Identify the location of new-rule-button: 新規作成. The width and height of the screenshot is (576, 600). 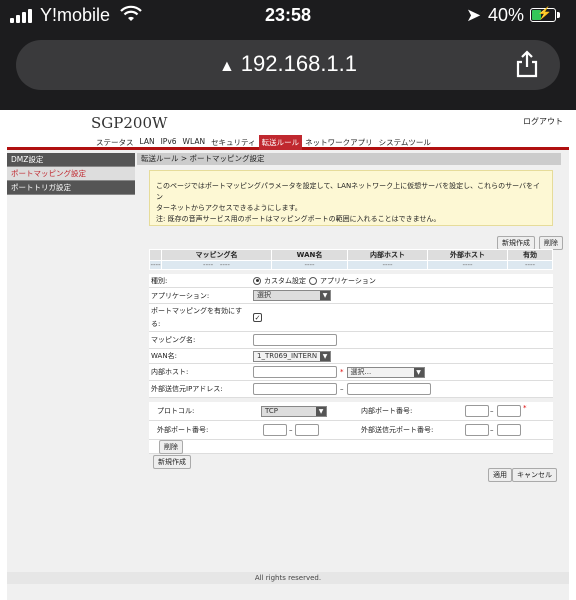
(172, 462).